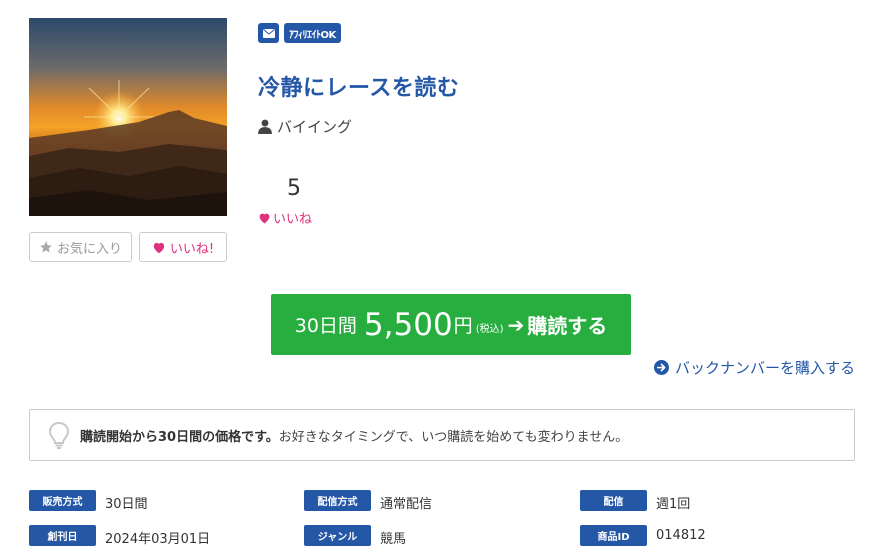 The width and height of the screenshot is (893, 559). I want to click on subscribe-yen: 円, so click(463, 326).